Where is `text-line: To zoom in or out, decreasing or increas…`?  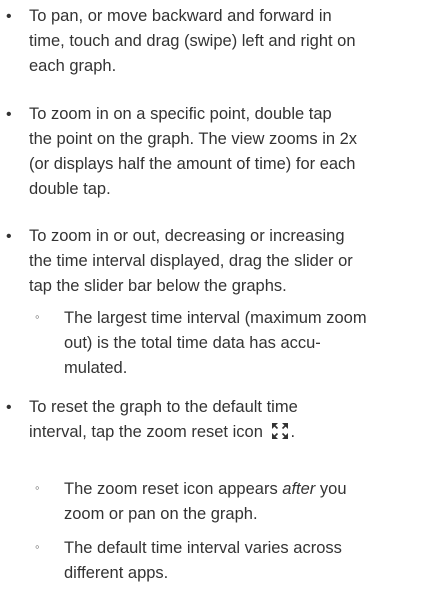 text-line: To zoom in or out, decreasing or increas… is located at coordinates (187, 236).